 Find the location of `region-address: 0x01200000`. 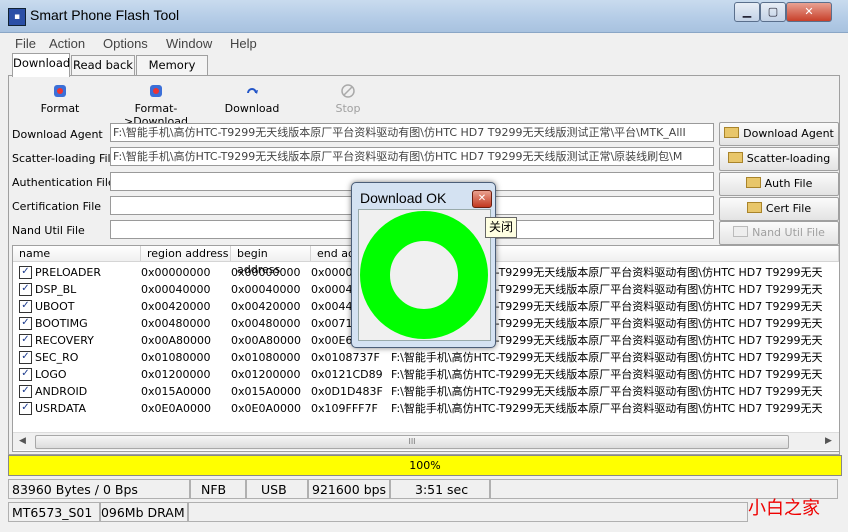

region-address: 0x01200000 is located at coordinates (176, 374).